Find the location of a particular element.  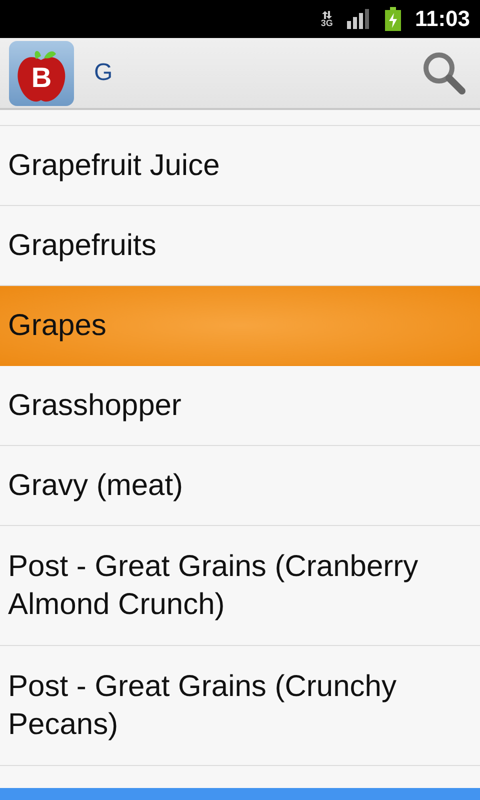

food-list-item: Grapes is located at coordinates (240, 326).